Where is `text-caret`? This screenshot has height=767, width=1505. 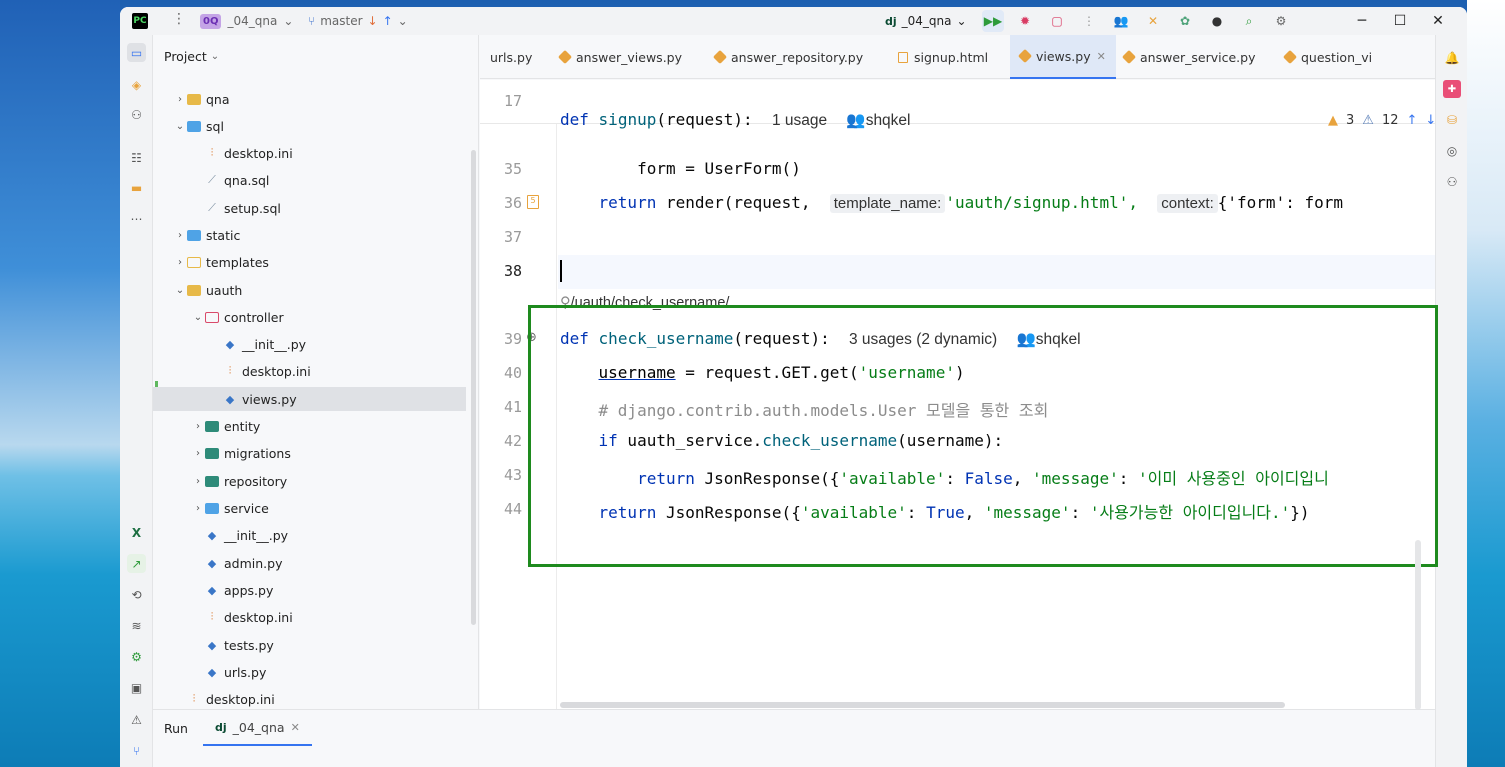
text-caret is located at coordinates (561, 271).